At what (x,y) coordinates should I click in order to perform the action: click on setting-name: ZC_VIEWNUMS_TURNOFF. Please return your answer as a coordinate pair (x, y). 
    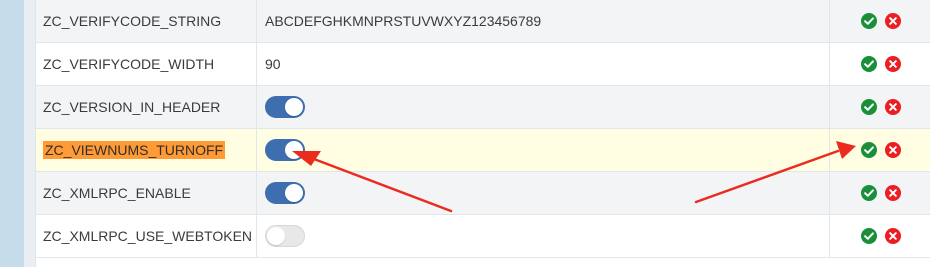
    Looking at the image, I should click on (134, 150).